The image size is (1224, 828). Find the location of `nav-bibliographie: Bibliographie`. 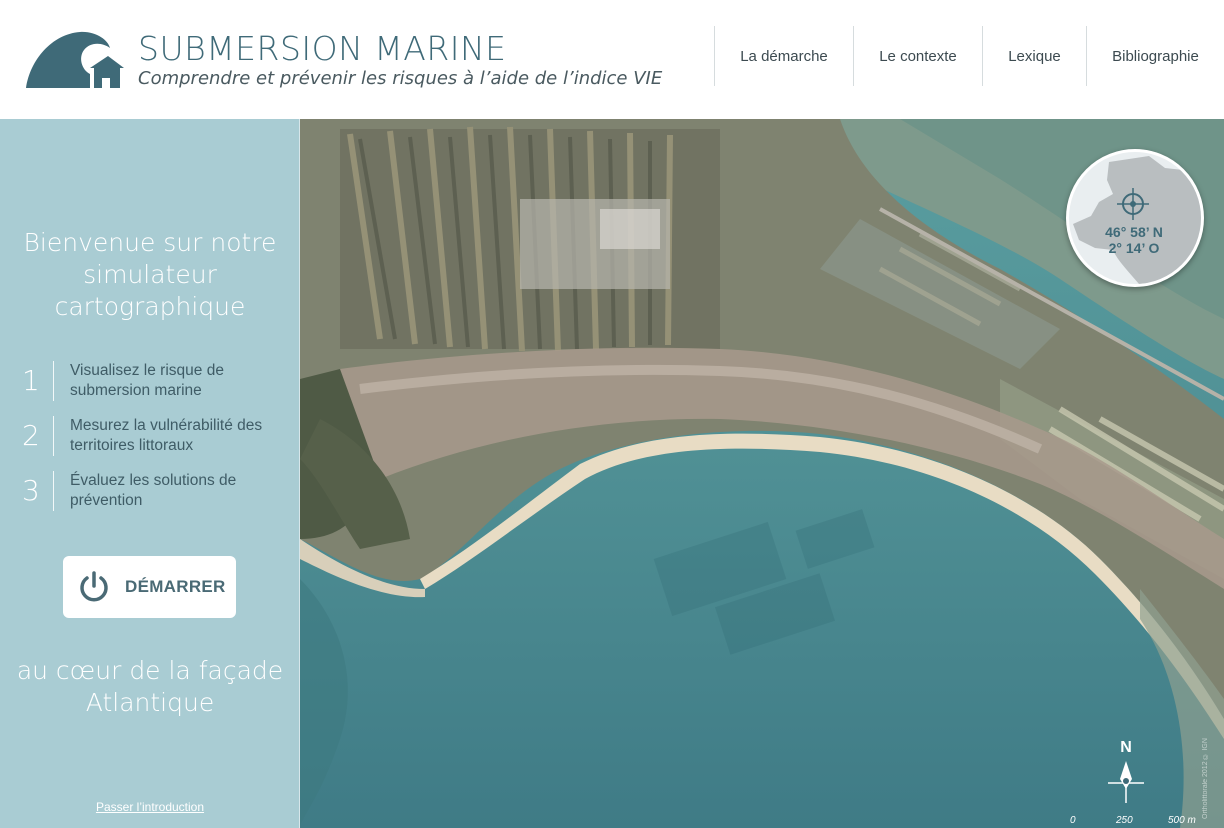

nav-bibliographie: Bibliographie is located at coordinates (1155, 56).